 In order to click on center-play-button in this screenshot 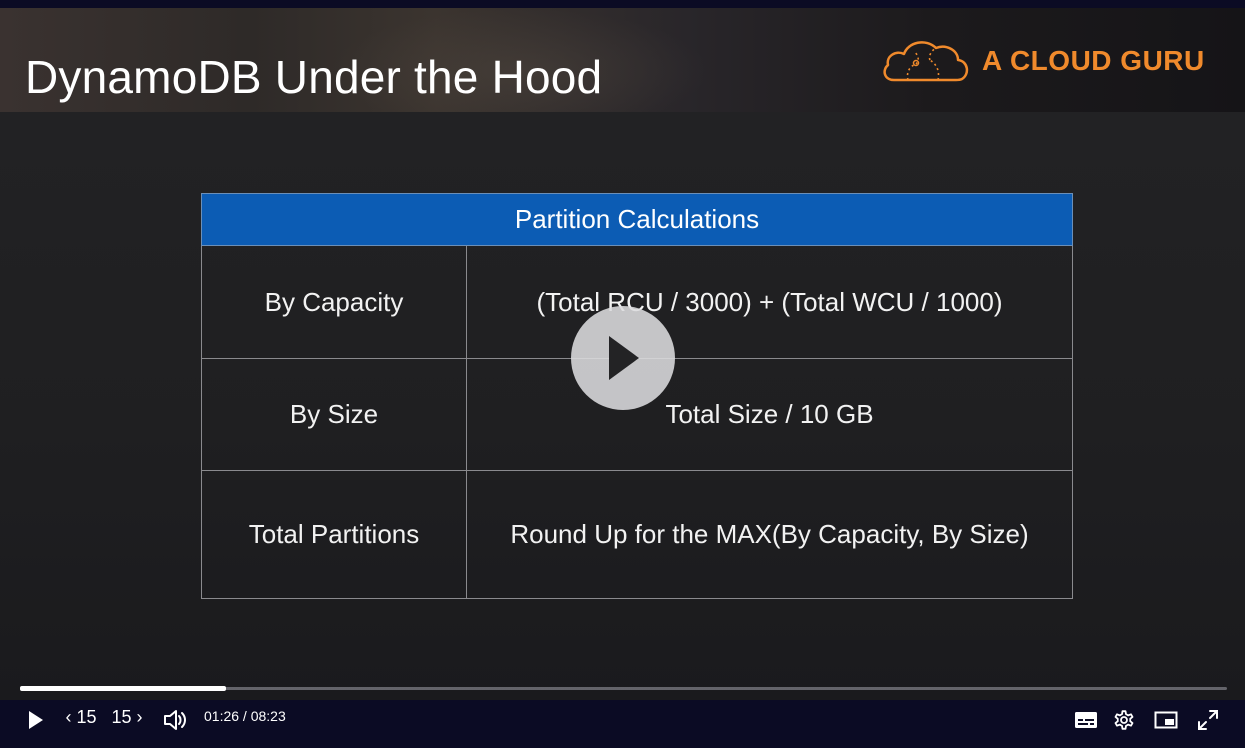, I will do `click(623, 358)`.